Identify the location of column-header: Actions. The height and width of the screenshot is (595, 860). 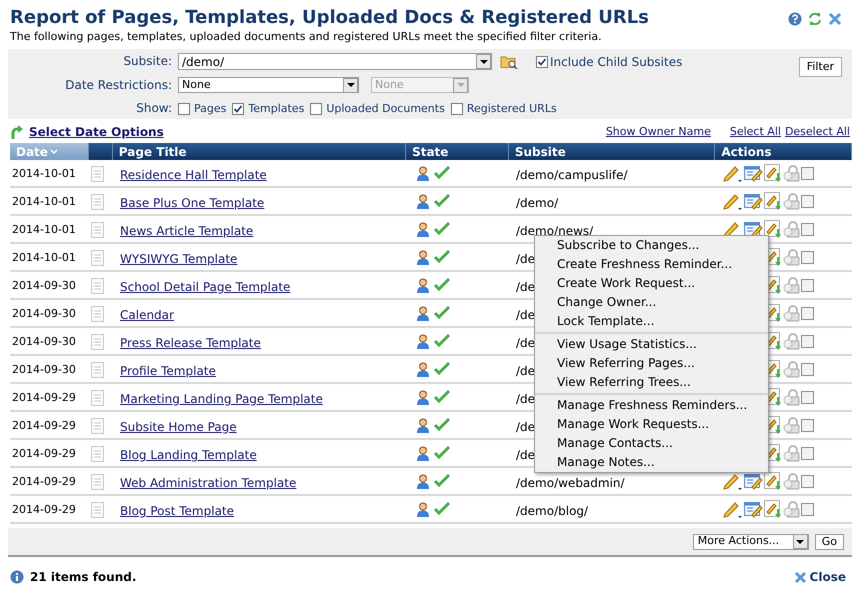
(783, 151).